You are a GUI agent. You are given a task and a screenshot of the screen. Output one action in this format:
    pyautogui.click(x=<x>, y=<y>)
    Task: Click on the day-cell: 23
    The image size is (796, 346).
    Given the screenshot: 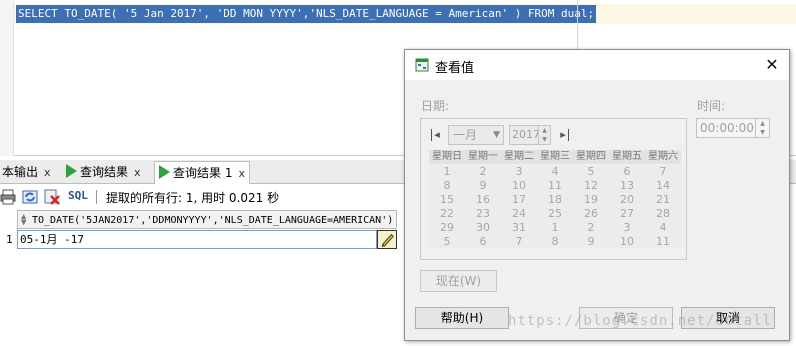 What is the action you would take?
    pyautogui.click(x=483, y=214)
    